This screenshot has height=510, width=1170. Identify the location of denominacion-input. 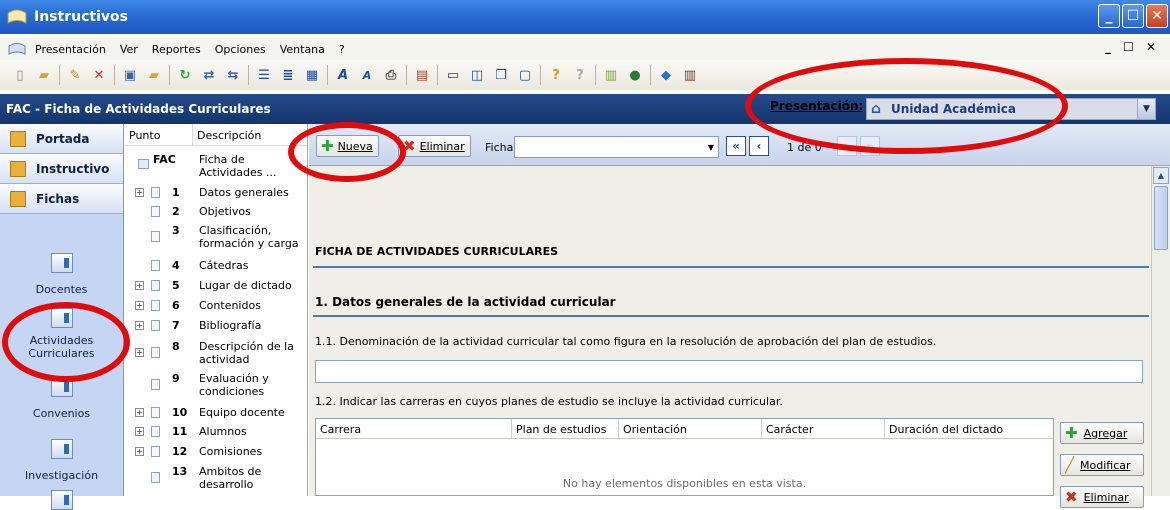
(729, 371).